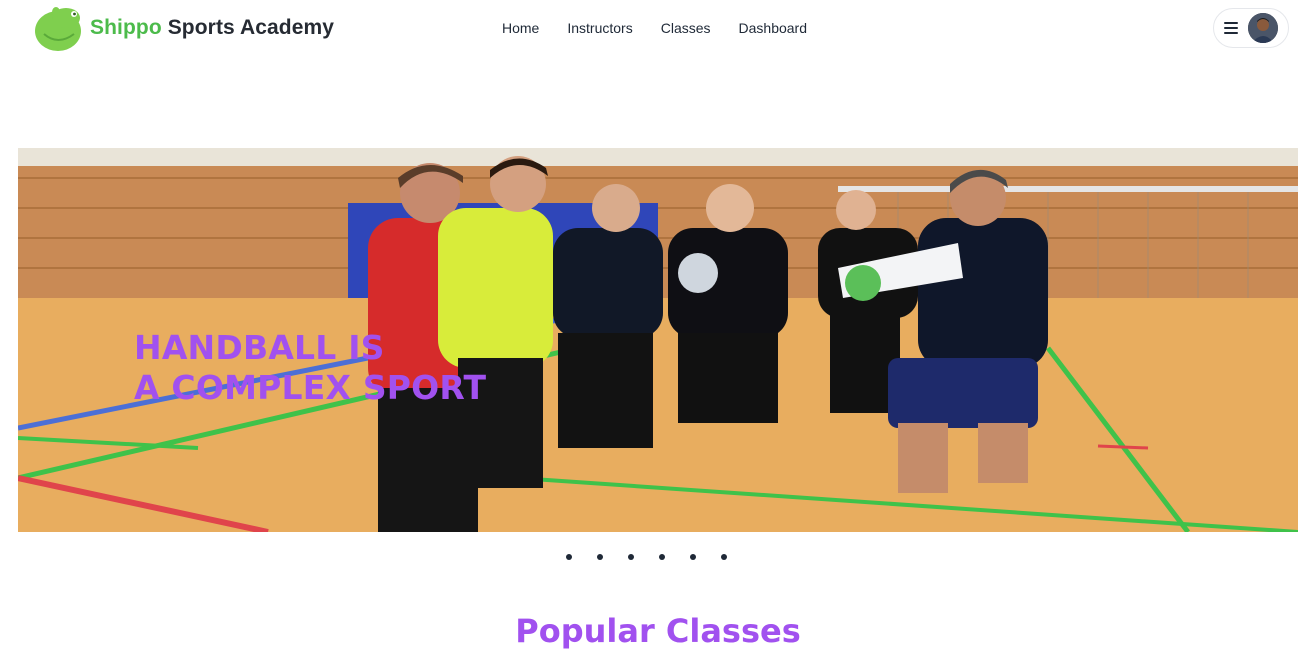 This screenshot has width=1316, height=661. What do you see at coordinates (1263, 28) in the screenshot?
I see `user-avatar` at bounding box center [1263, 28].